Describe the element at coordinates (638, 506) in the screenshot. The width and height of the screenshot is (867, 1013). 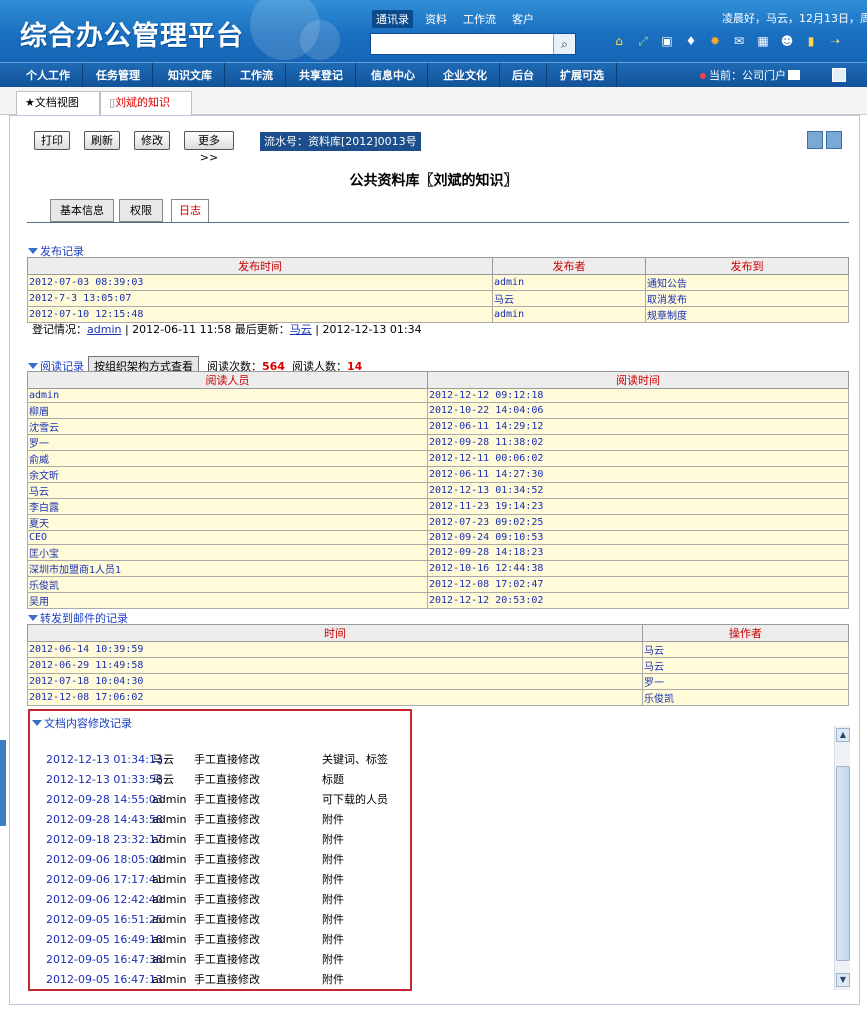
I see `cell-read-time: 2012-11-23 19:14:23` at that location.